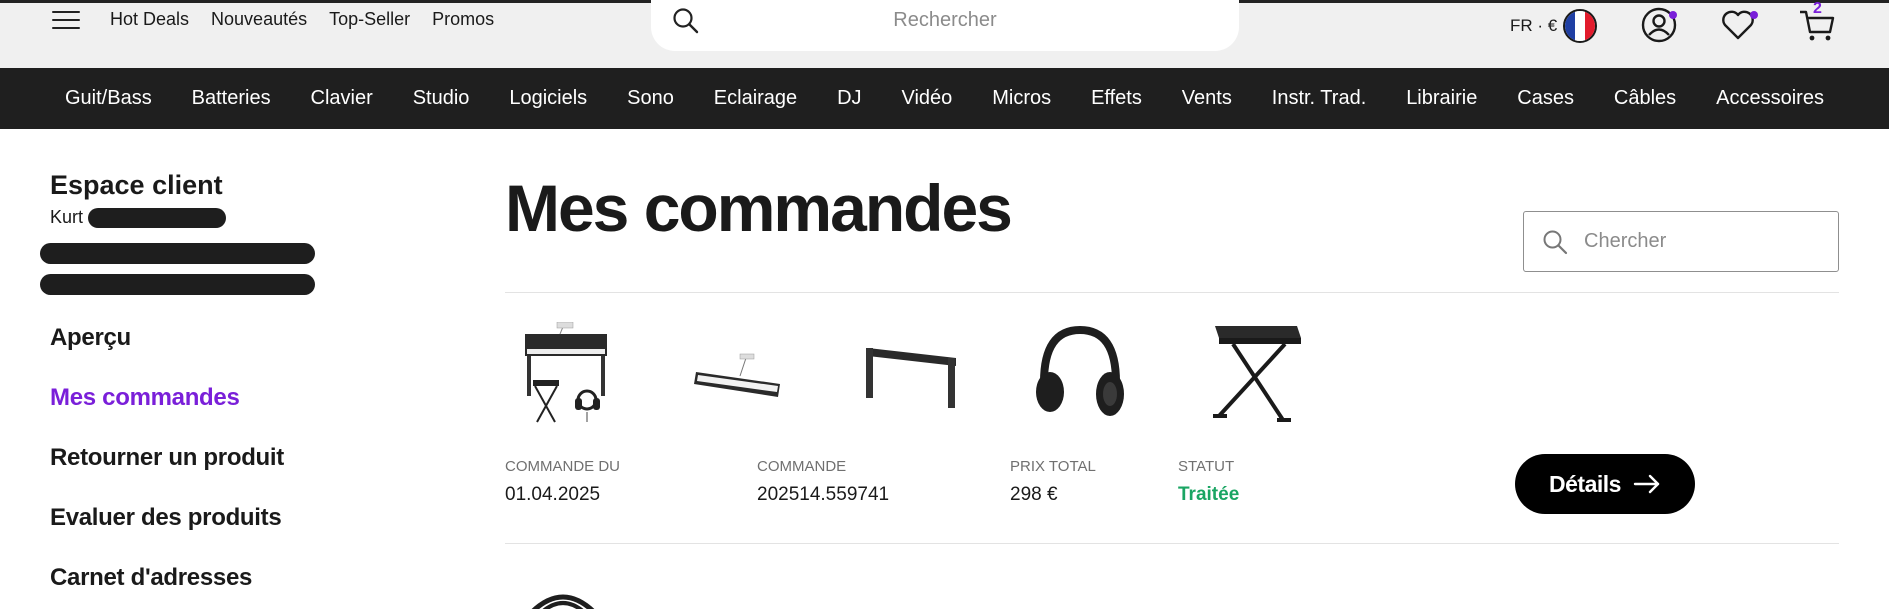 The image size is (1889, 609). Describe the element at coordinates (1319, 98) in the screenshot. I see `category-instr-trad: Instr. Trad.` at that location.